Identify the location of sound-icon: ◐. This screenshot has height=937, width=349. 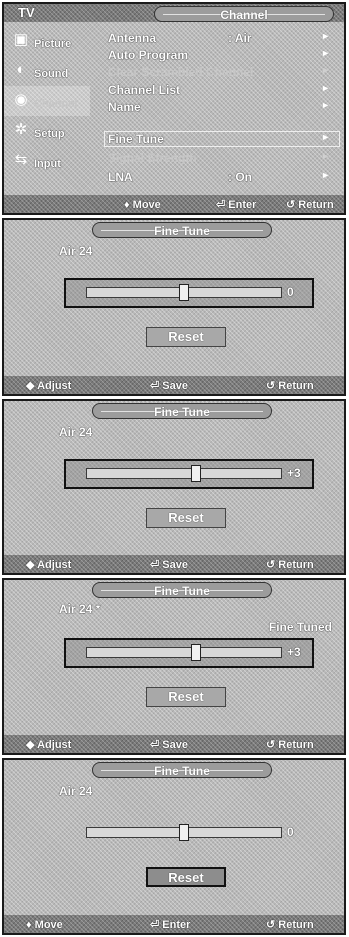
(21, 69).